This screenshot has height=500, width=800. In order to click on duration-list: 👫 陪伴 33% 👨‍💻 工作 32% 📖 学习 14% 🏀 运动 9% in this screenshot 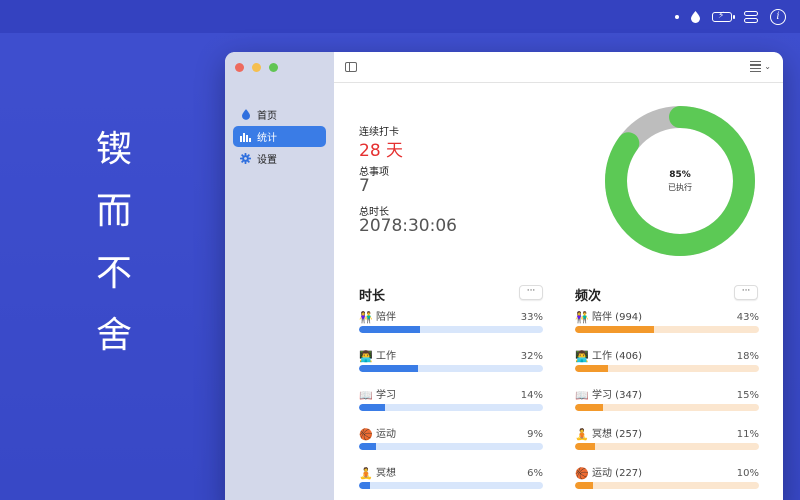, I will do `click(451, 405)`.